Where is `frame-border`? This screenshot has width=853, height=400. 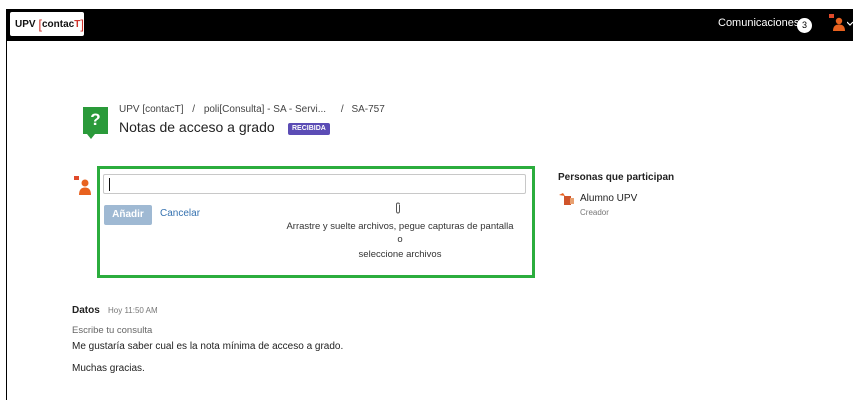
frame-border is located at coordinates (6, 220).